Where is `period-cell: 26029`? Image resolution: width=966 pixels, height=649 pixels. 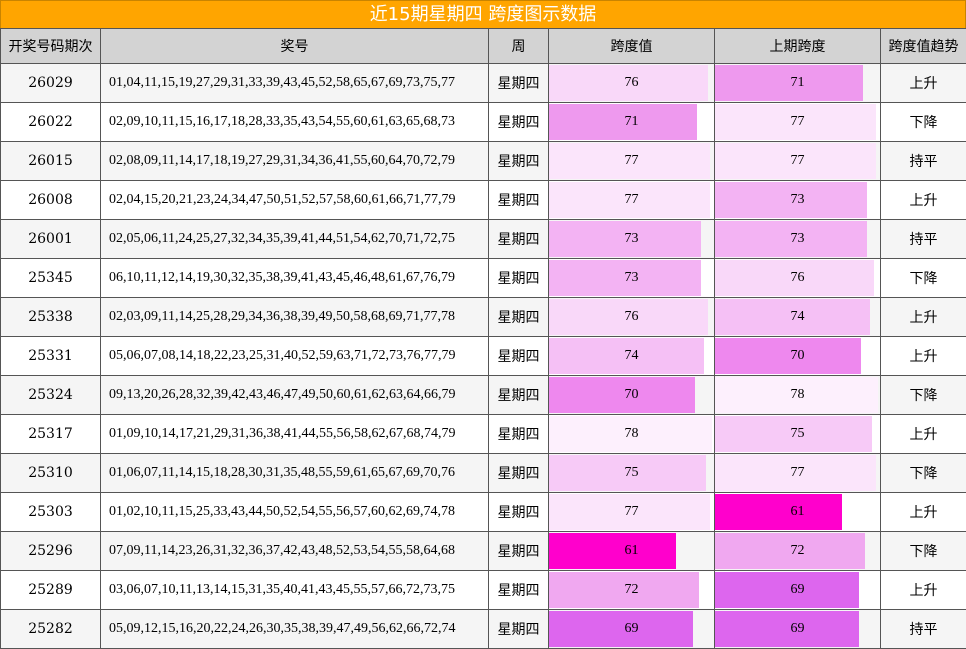
period-cell: 26029 is located at coordinates (51, 83).